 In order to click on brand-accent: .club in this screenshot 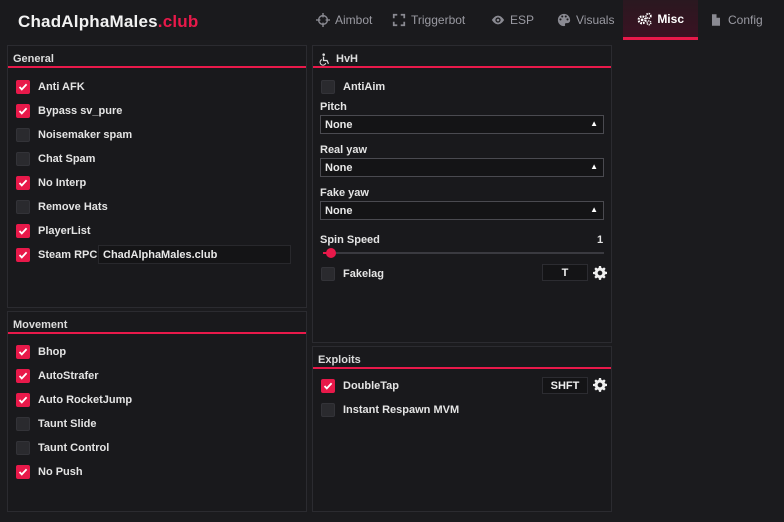, I will do `click(178, 21)`.